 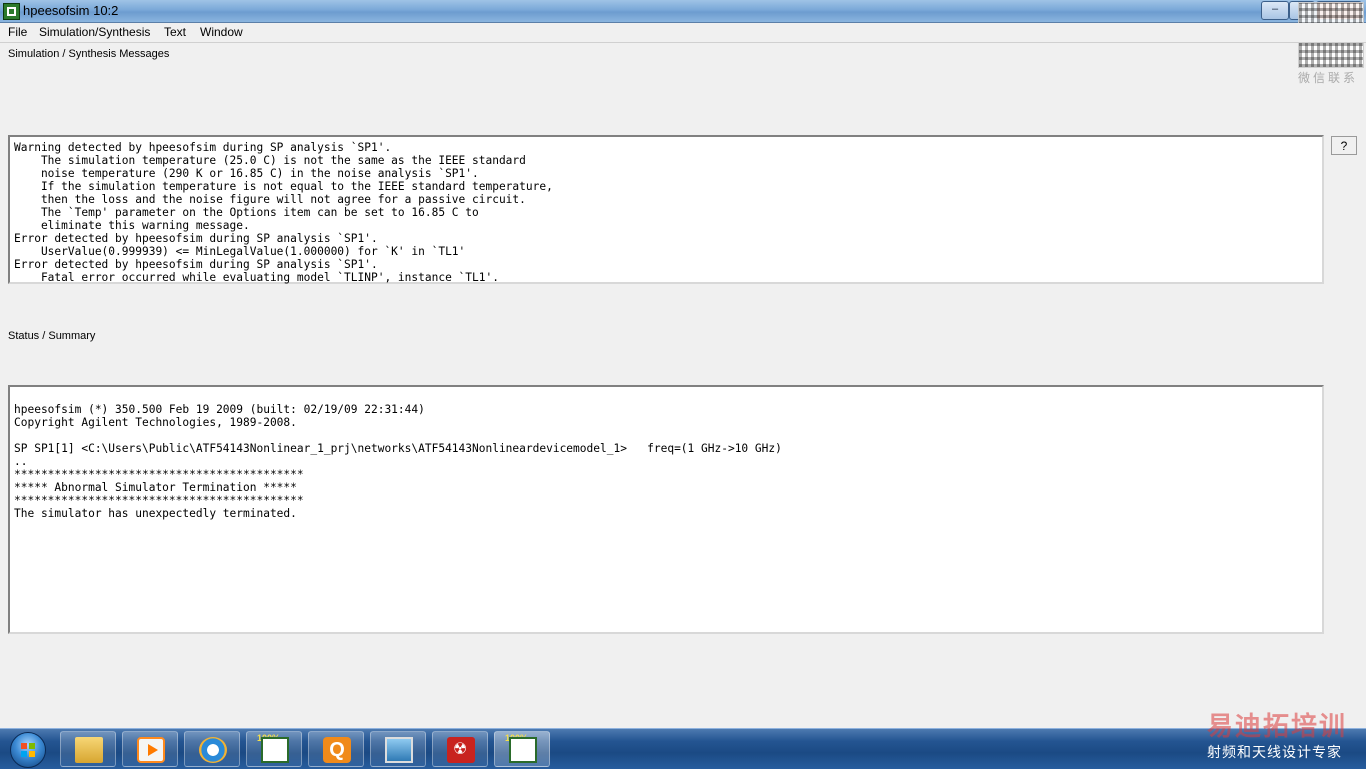 I want to click on taskbar-media-player-button, so click(x=150, y=749).